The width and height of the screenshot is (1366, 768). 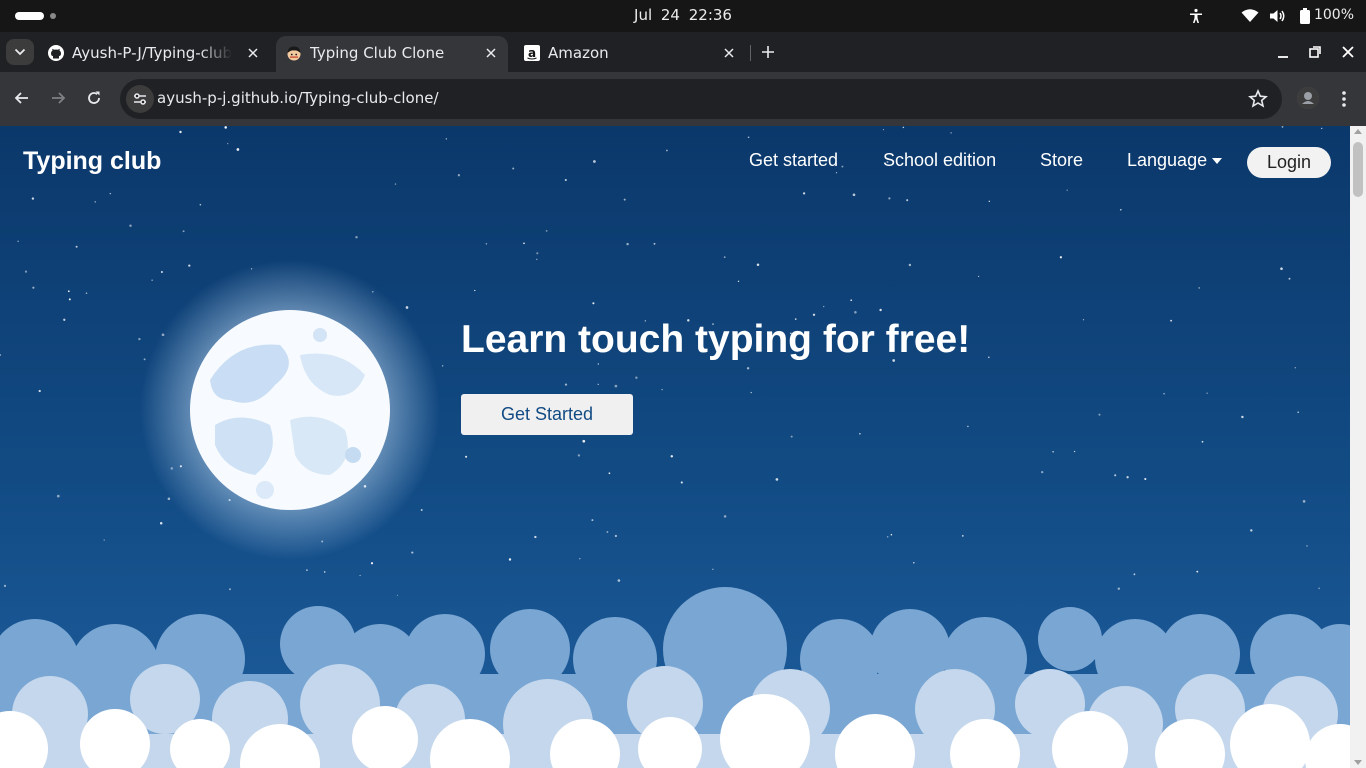 What do you see at coordinates (547, 414) in the screenshot?
I see `get-started-button: Get Started` at bounding box center [547, 414].